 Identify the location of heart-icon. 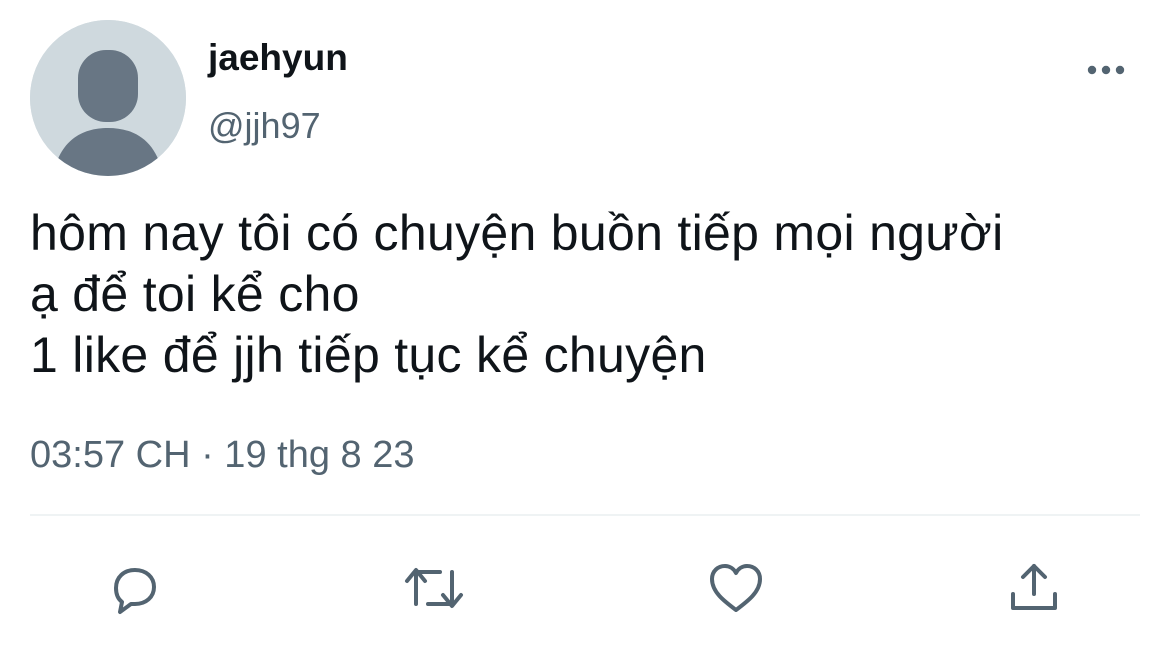
(736, 588).